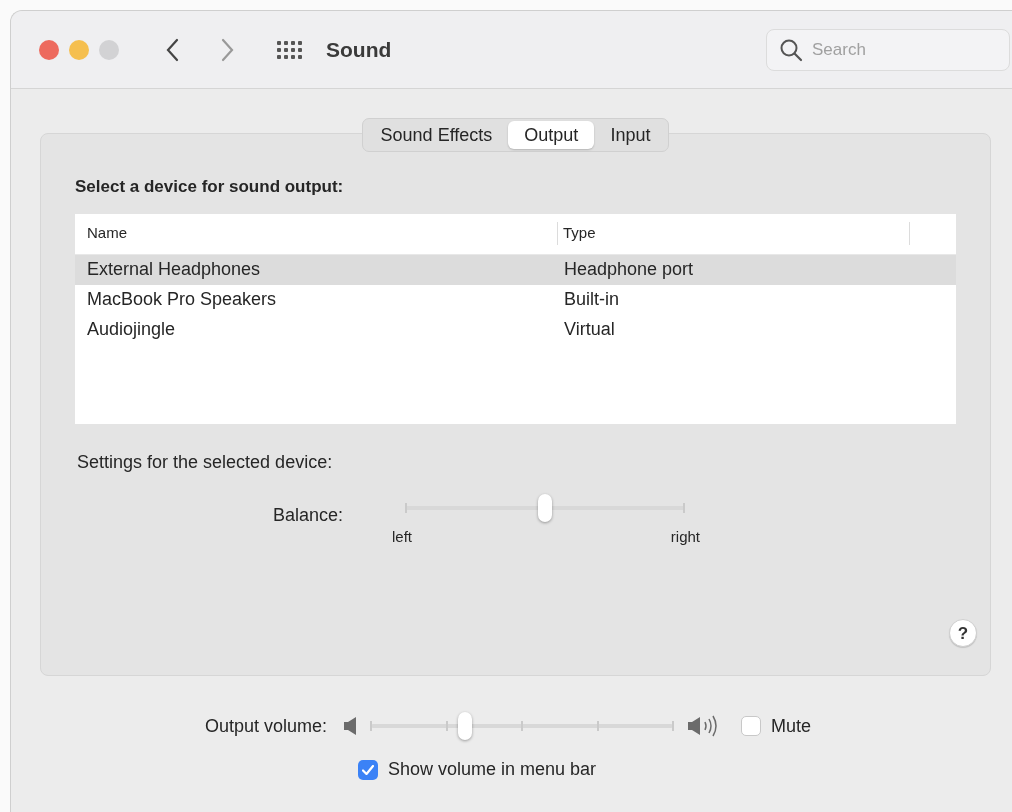  What do you see at coordinates (228, 49) in the screenshot?
I see `forward-icon` at bounding box center [228, 49].